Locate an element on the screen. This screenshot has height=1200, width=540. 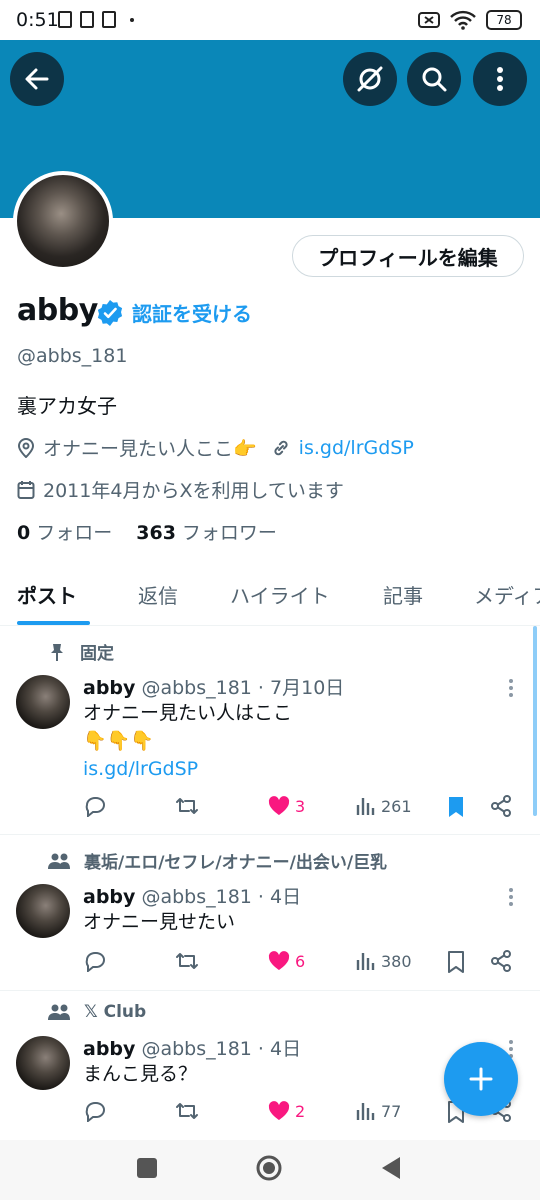
post-context: 裏垢/エロ/セフレ/オナニー/出会い/巨乳 is located at coordinates (217, 860).